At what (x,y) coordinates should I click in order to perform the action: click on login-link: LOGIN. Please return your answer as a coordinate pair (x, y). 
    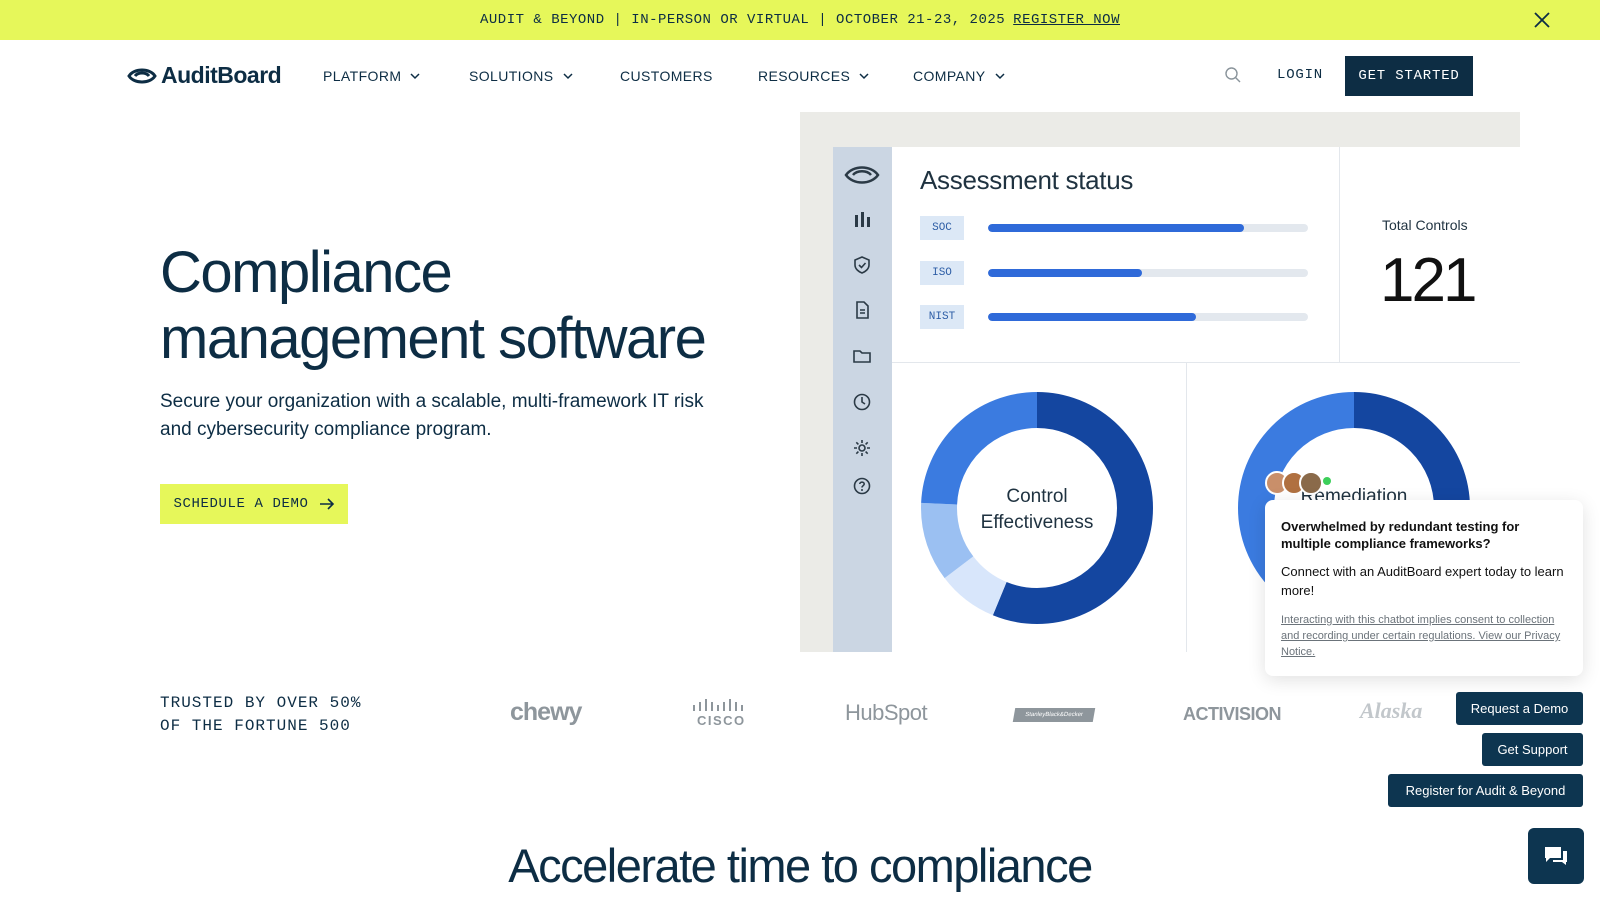
    Looking at the image, I should click on (1300, 75).